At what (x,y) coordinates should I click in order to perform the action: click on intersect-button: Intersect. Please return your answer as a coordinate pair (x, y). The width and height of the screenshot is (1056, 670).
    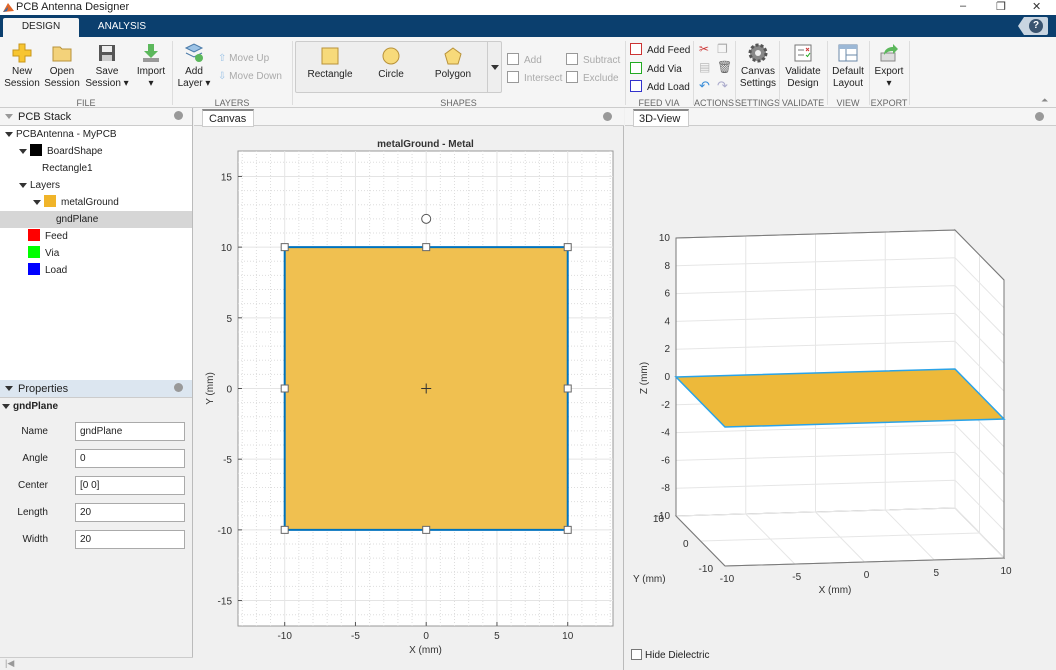
    Looking at the image, I should click on (534, 77).